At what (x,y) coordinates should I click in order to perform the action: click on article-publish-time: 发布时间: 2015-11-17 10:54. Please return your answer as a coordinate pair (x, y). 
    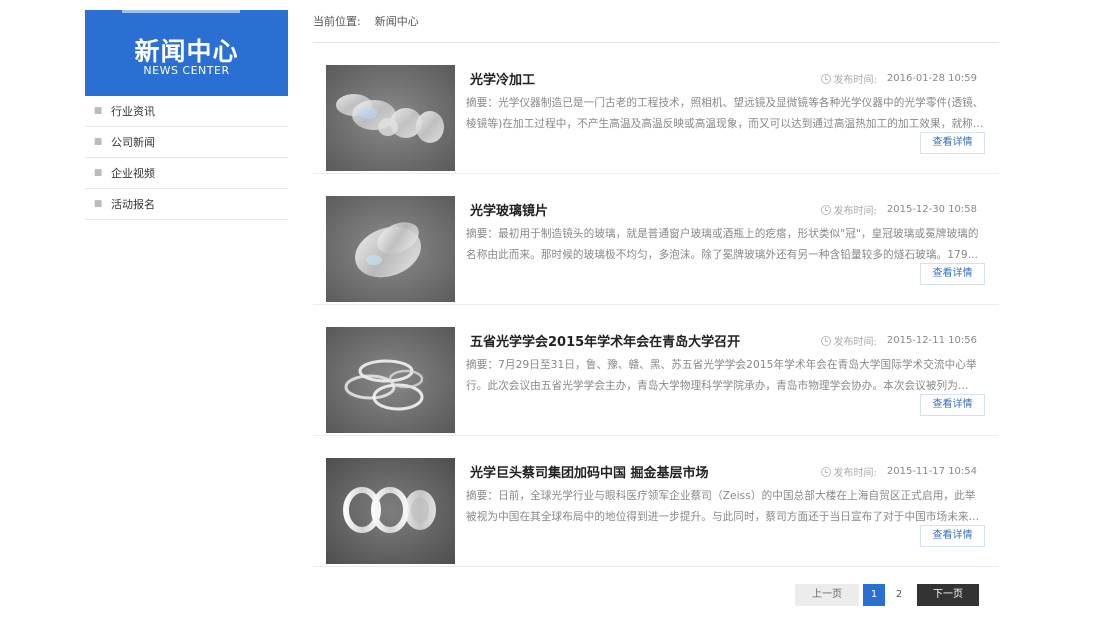
    Looking at the image, I should click on (898, 471).